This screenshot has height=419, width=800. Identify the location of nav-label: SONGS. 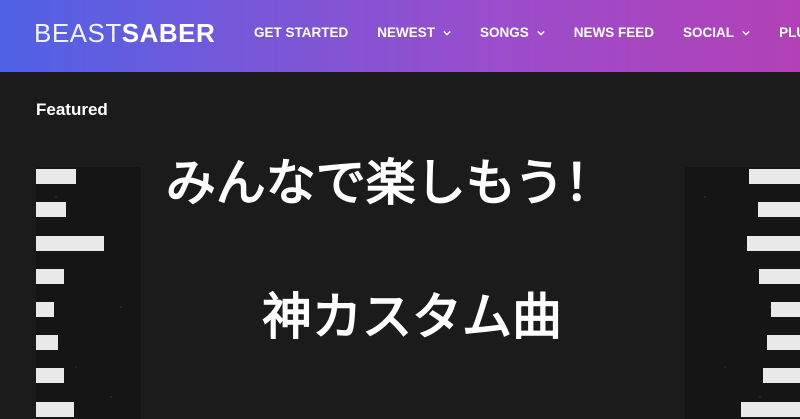
(504, 32).